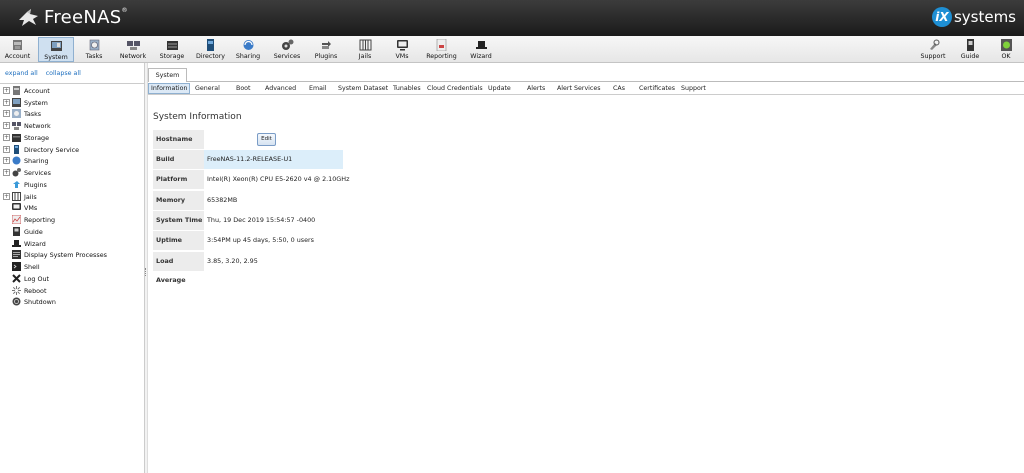 This screenshot has height=473, width=1024. Describe the element at coordinates (21, 266) in the screenshot. I see `tree-item-shell: Shell` at that location.